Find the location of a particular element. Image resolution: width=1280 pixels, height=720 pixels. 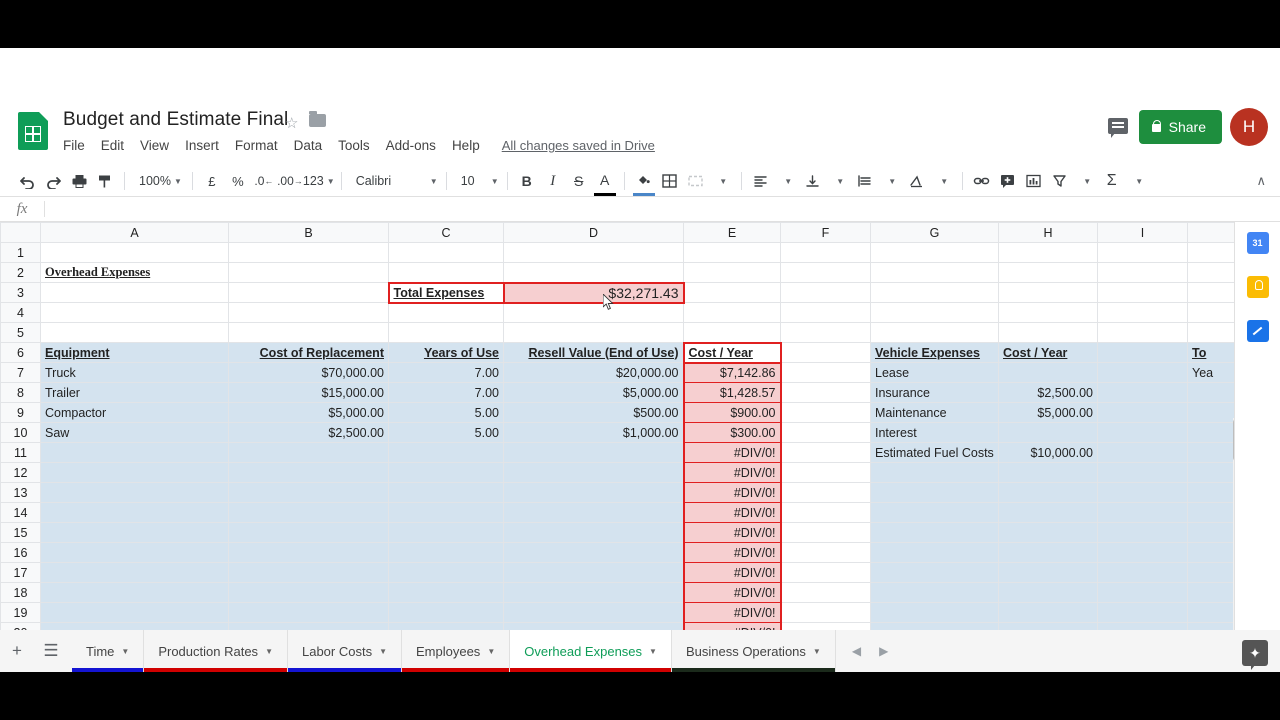

font-family-selector: Calibri ▼ is located at coordinates (394, 181).